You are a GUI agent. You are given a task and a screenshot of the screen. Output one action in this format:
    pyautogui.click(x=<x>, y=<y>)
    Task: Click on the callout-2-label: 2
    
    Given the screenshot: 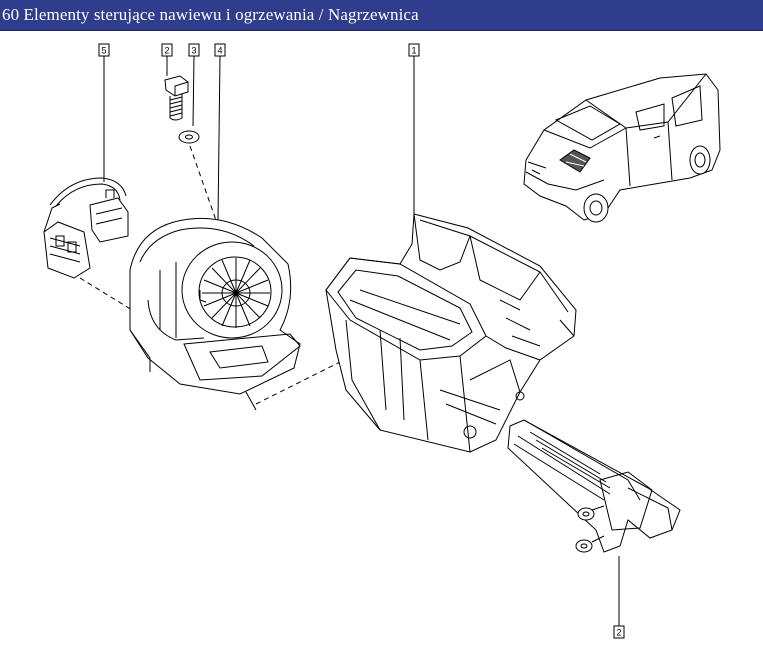 What is the action you would take?
    pyautogui.click(x=619, y=633)
    